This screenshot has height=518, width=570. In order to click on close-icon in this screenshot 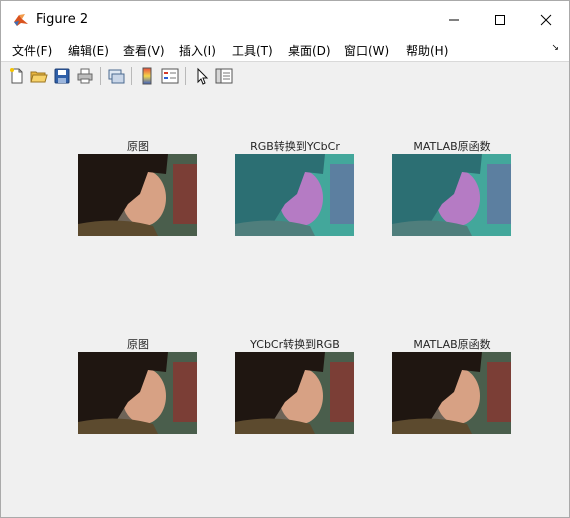, I will do `click(546, 20)`.